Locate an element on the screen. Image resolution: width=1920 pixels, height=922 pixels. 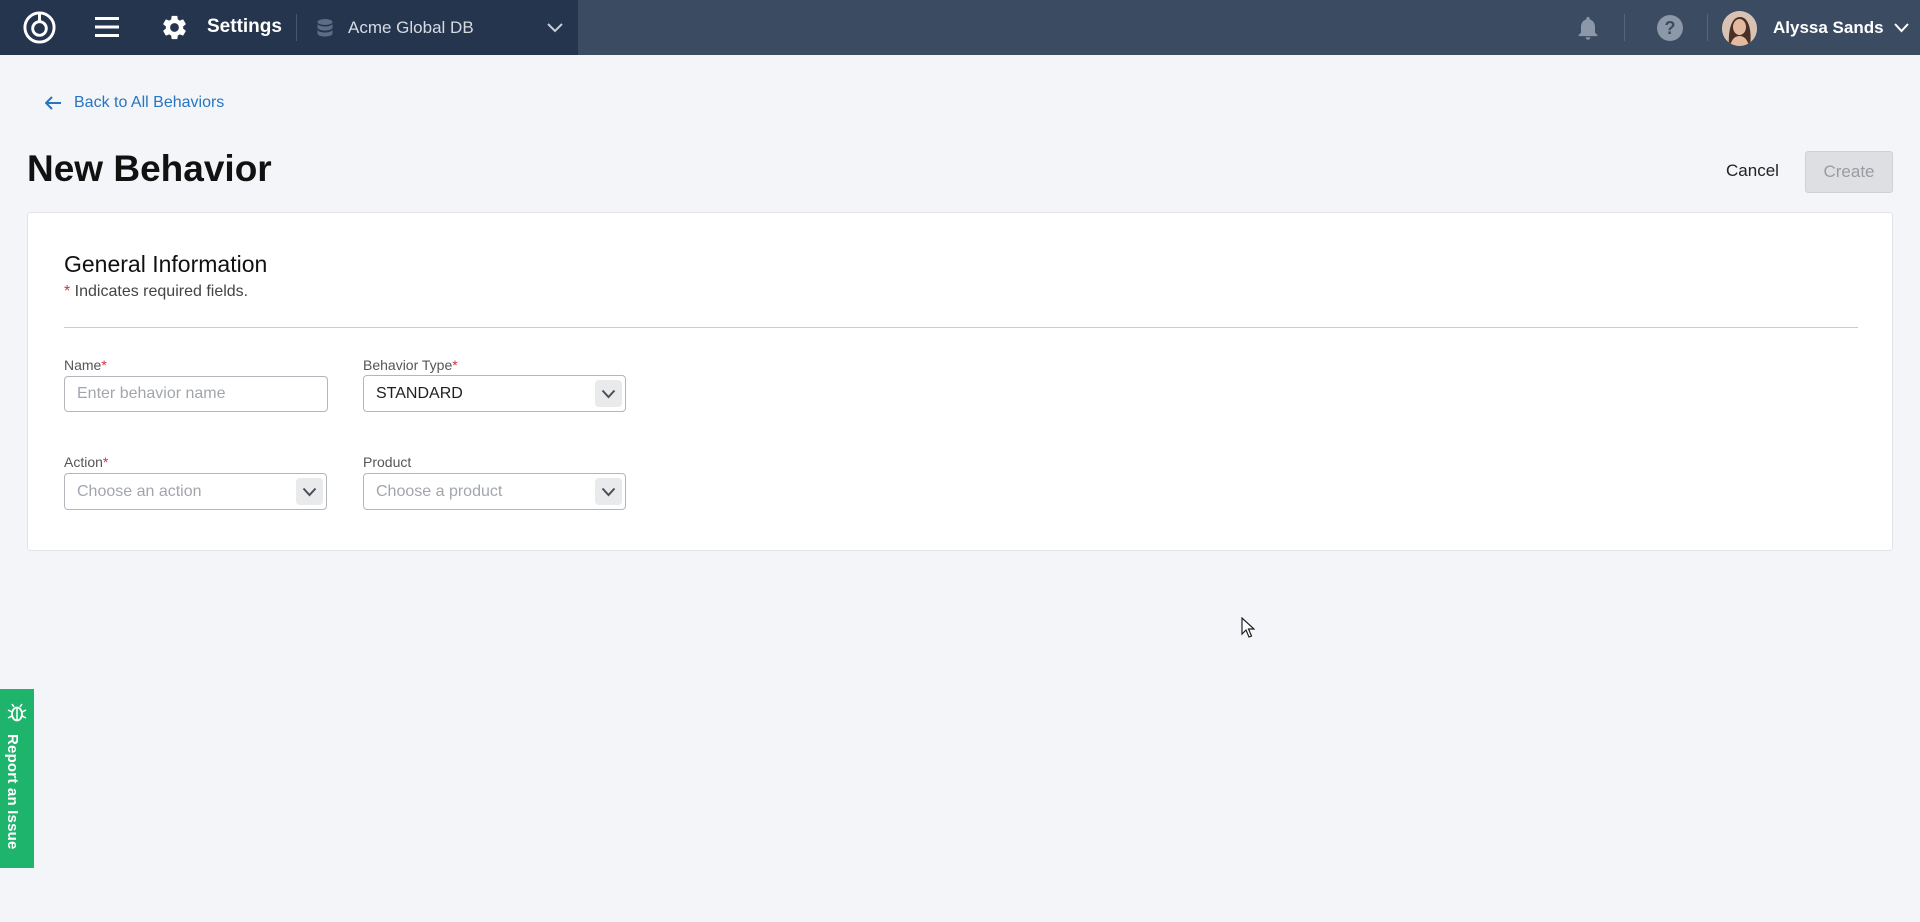
topbar-left-panel: Settings Acme Global DB is located at coordinates (289, 27).